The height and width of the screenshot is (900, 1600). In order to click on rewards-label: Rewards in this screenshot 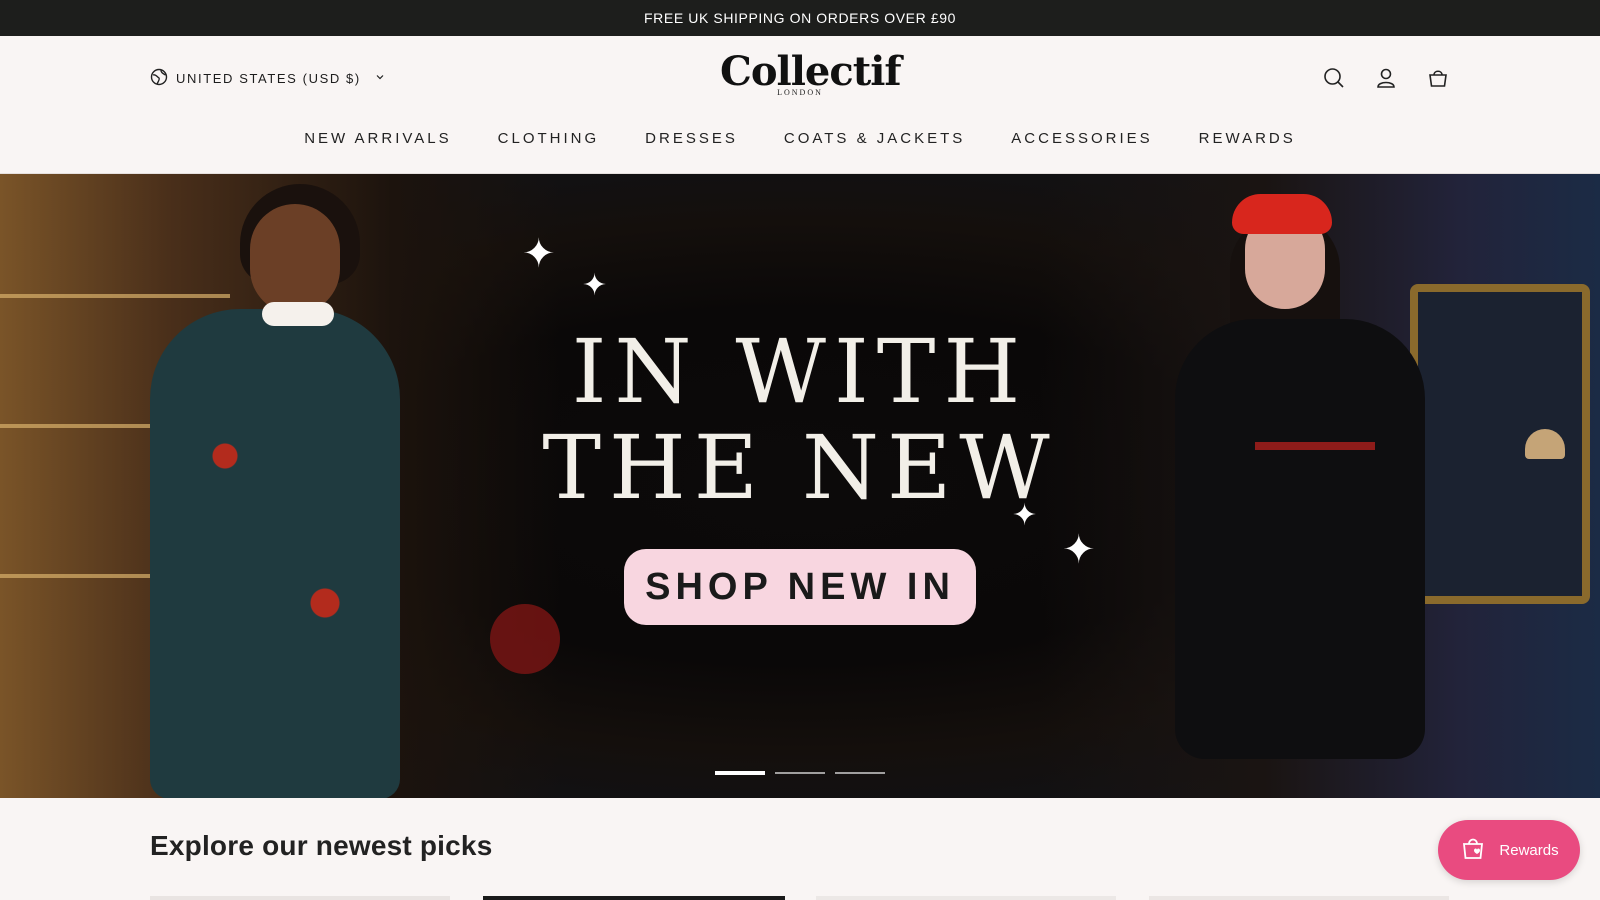, I will do `click(1529, 850)`.